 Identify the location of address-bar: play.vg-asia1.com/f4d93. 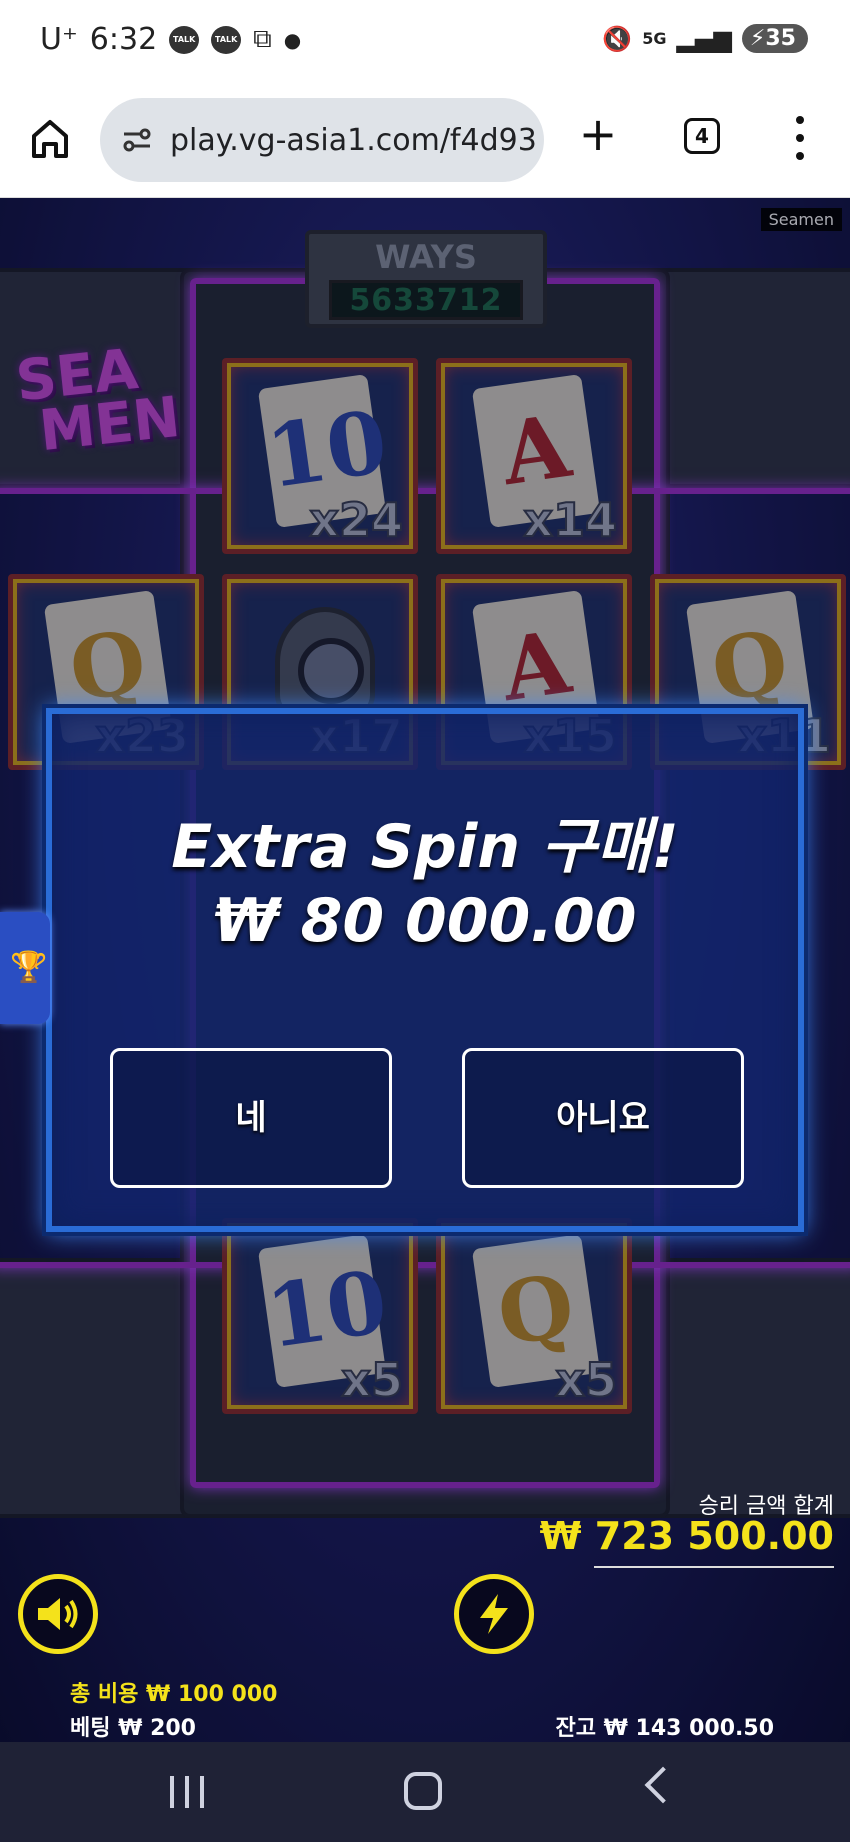
(322, 140).